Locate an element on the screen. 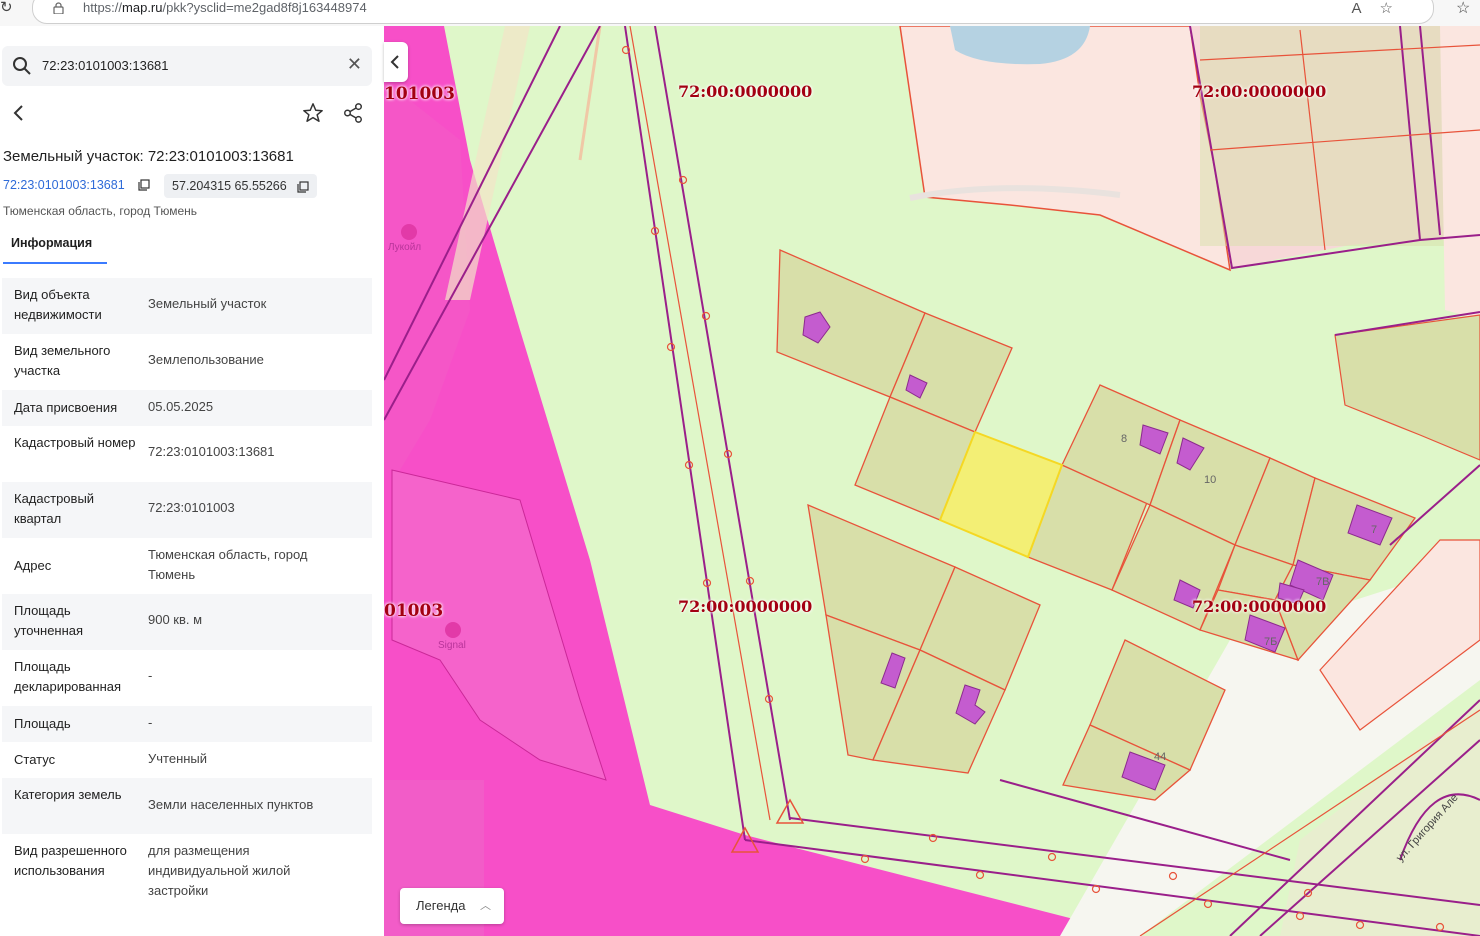 The width and height of the screenshot is (1480, 936). info-key: Вид разрешенного использования is located at coordinates (70, 860).